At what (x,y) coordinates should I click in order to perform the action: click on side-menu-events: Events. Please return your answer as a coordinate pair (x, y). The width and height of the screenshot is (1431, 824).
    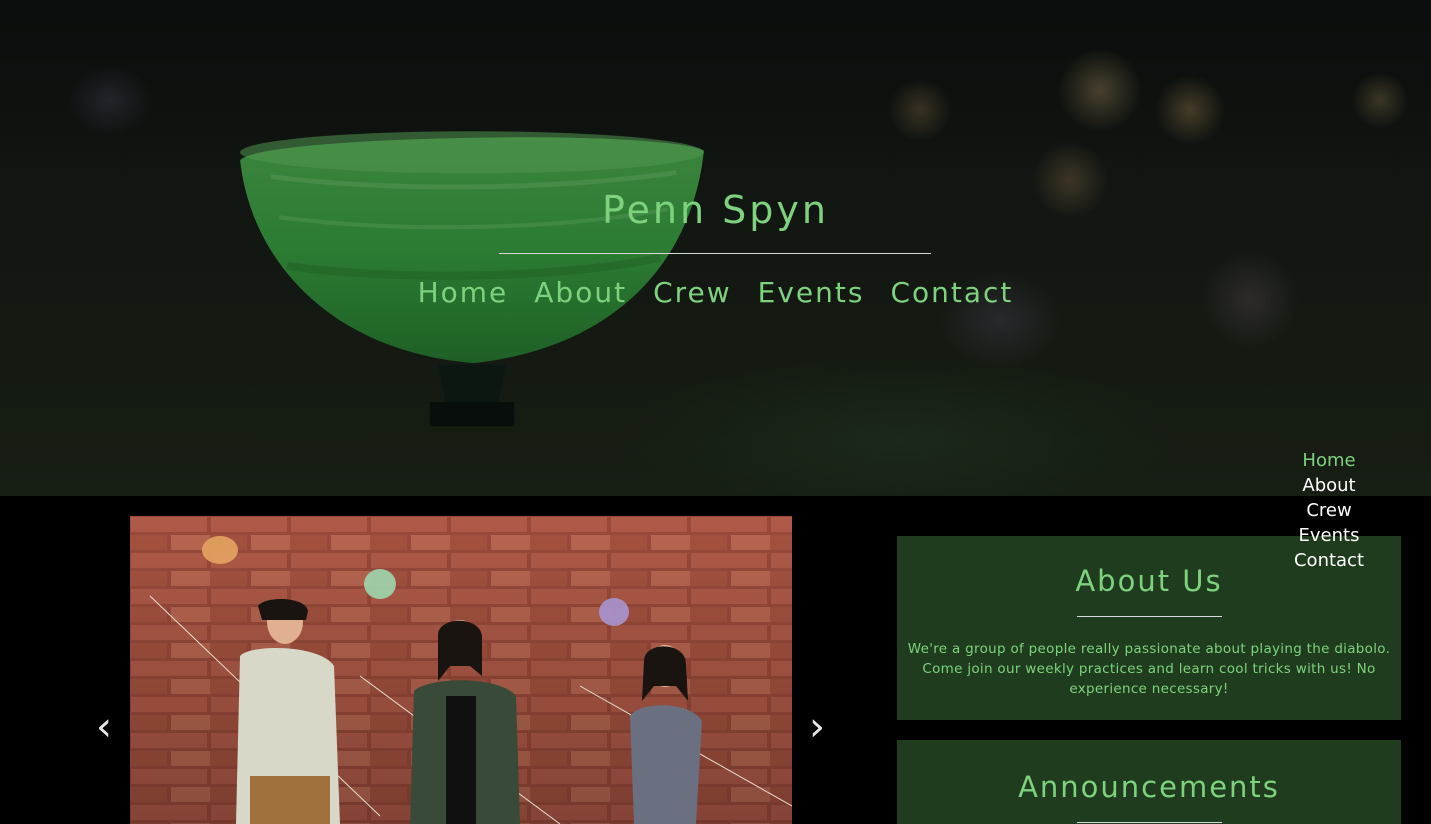
    Looking at the image, I should click on (1329, 535).